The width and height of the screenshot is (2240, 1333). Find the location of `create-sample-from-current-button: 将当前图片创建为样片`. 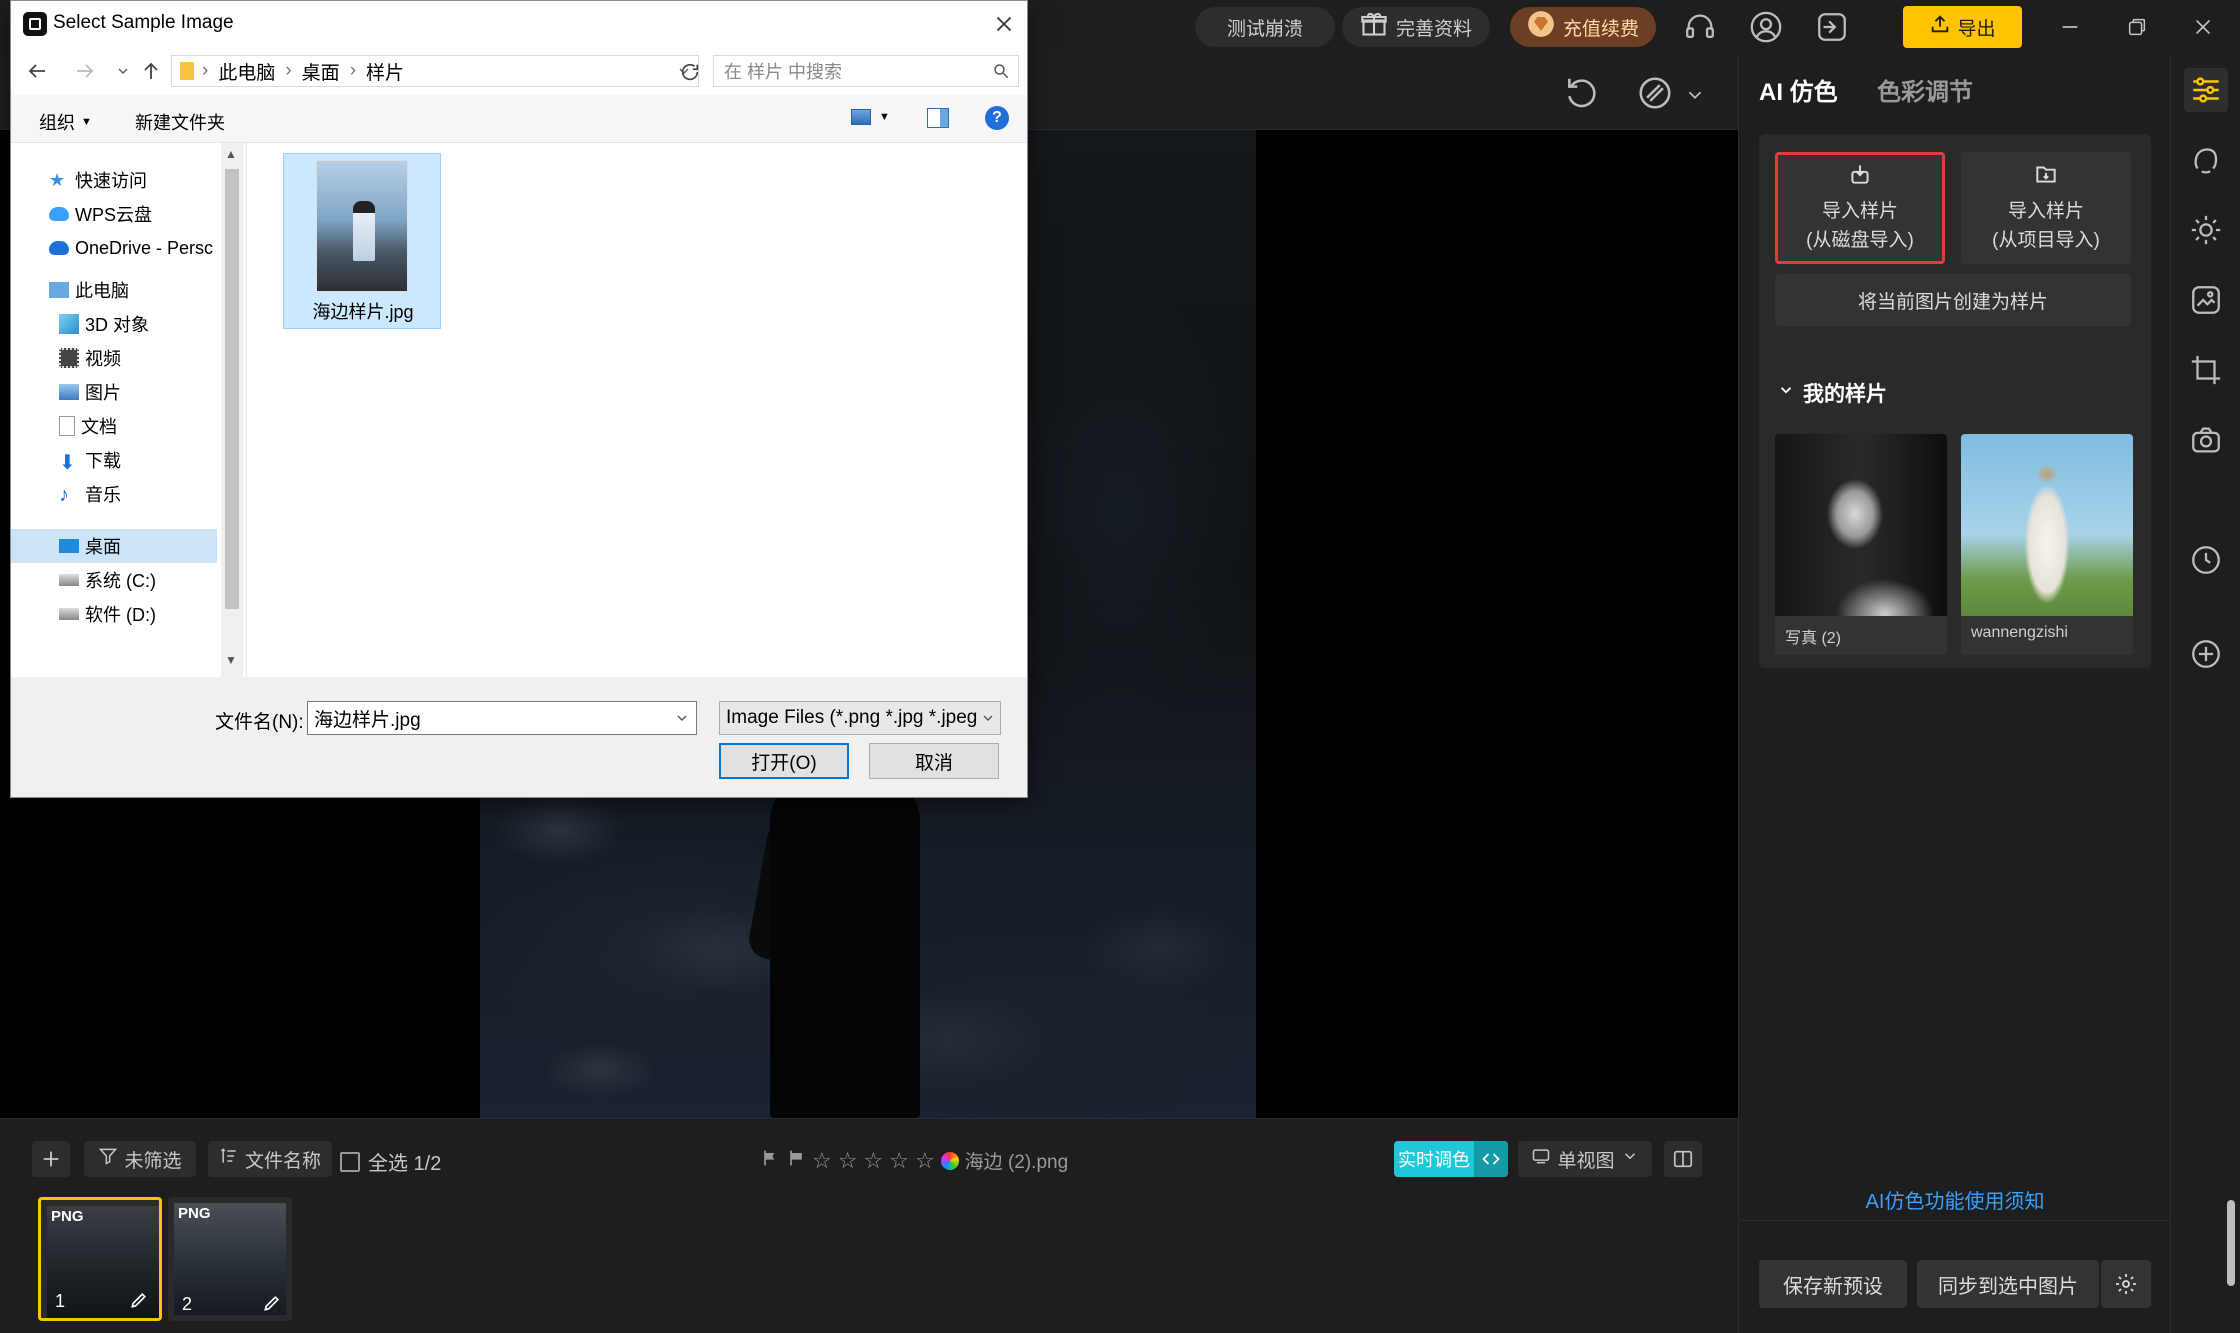

create-sample-from-current-button: 将当前图片创建为样片 is located at coordinates (1953, 300).